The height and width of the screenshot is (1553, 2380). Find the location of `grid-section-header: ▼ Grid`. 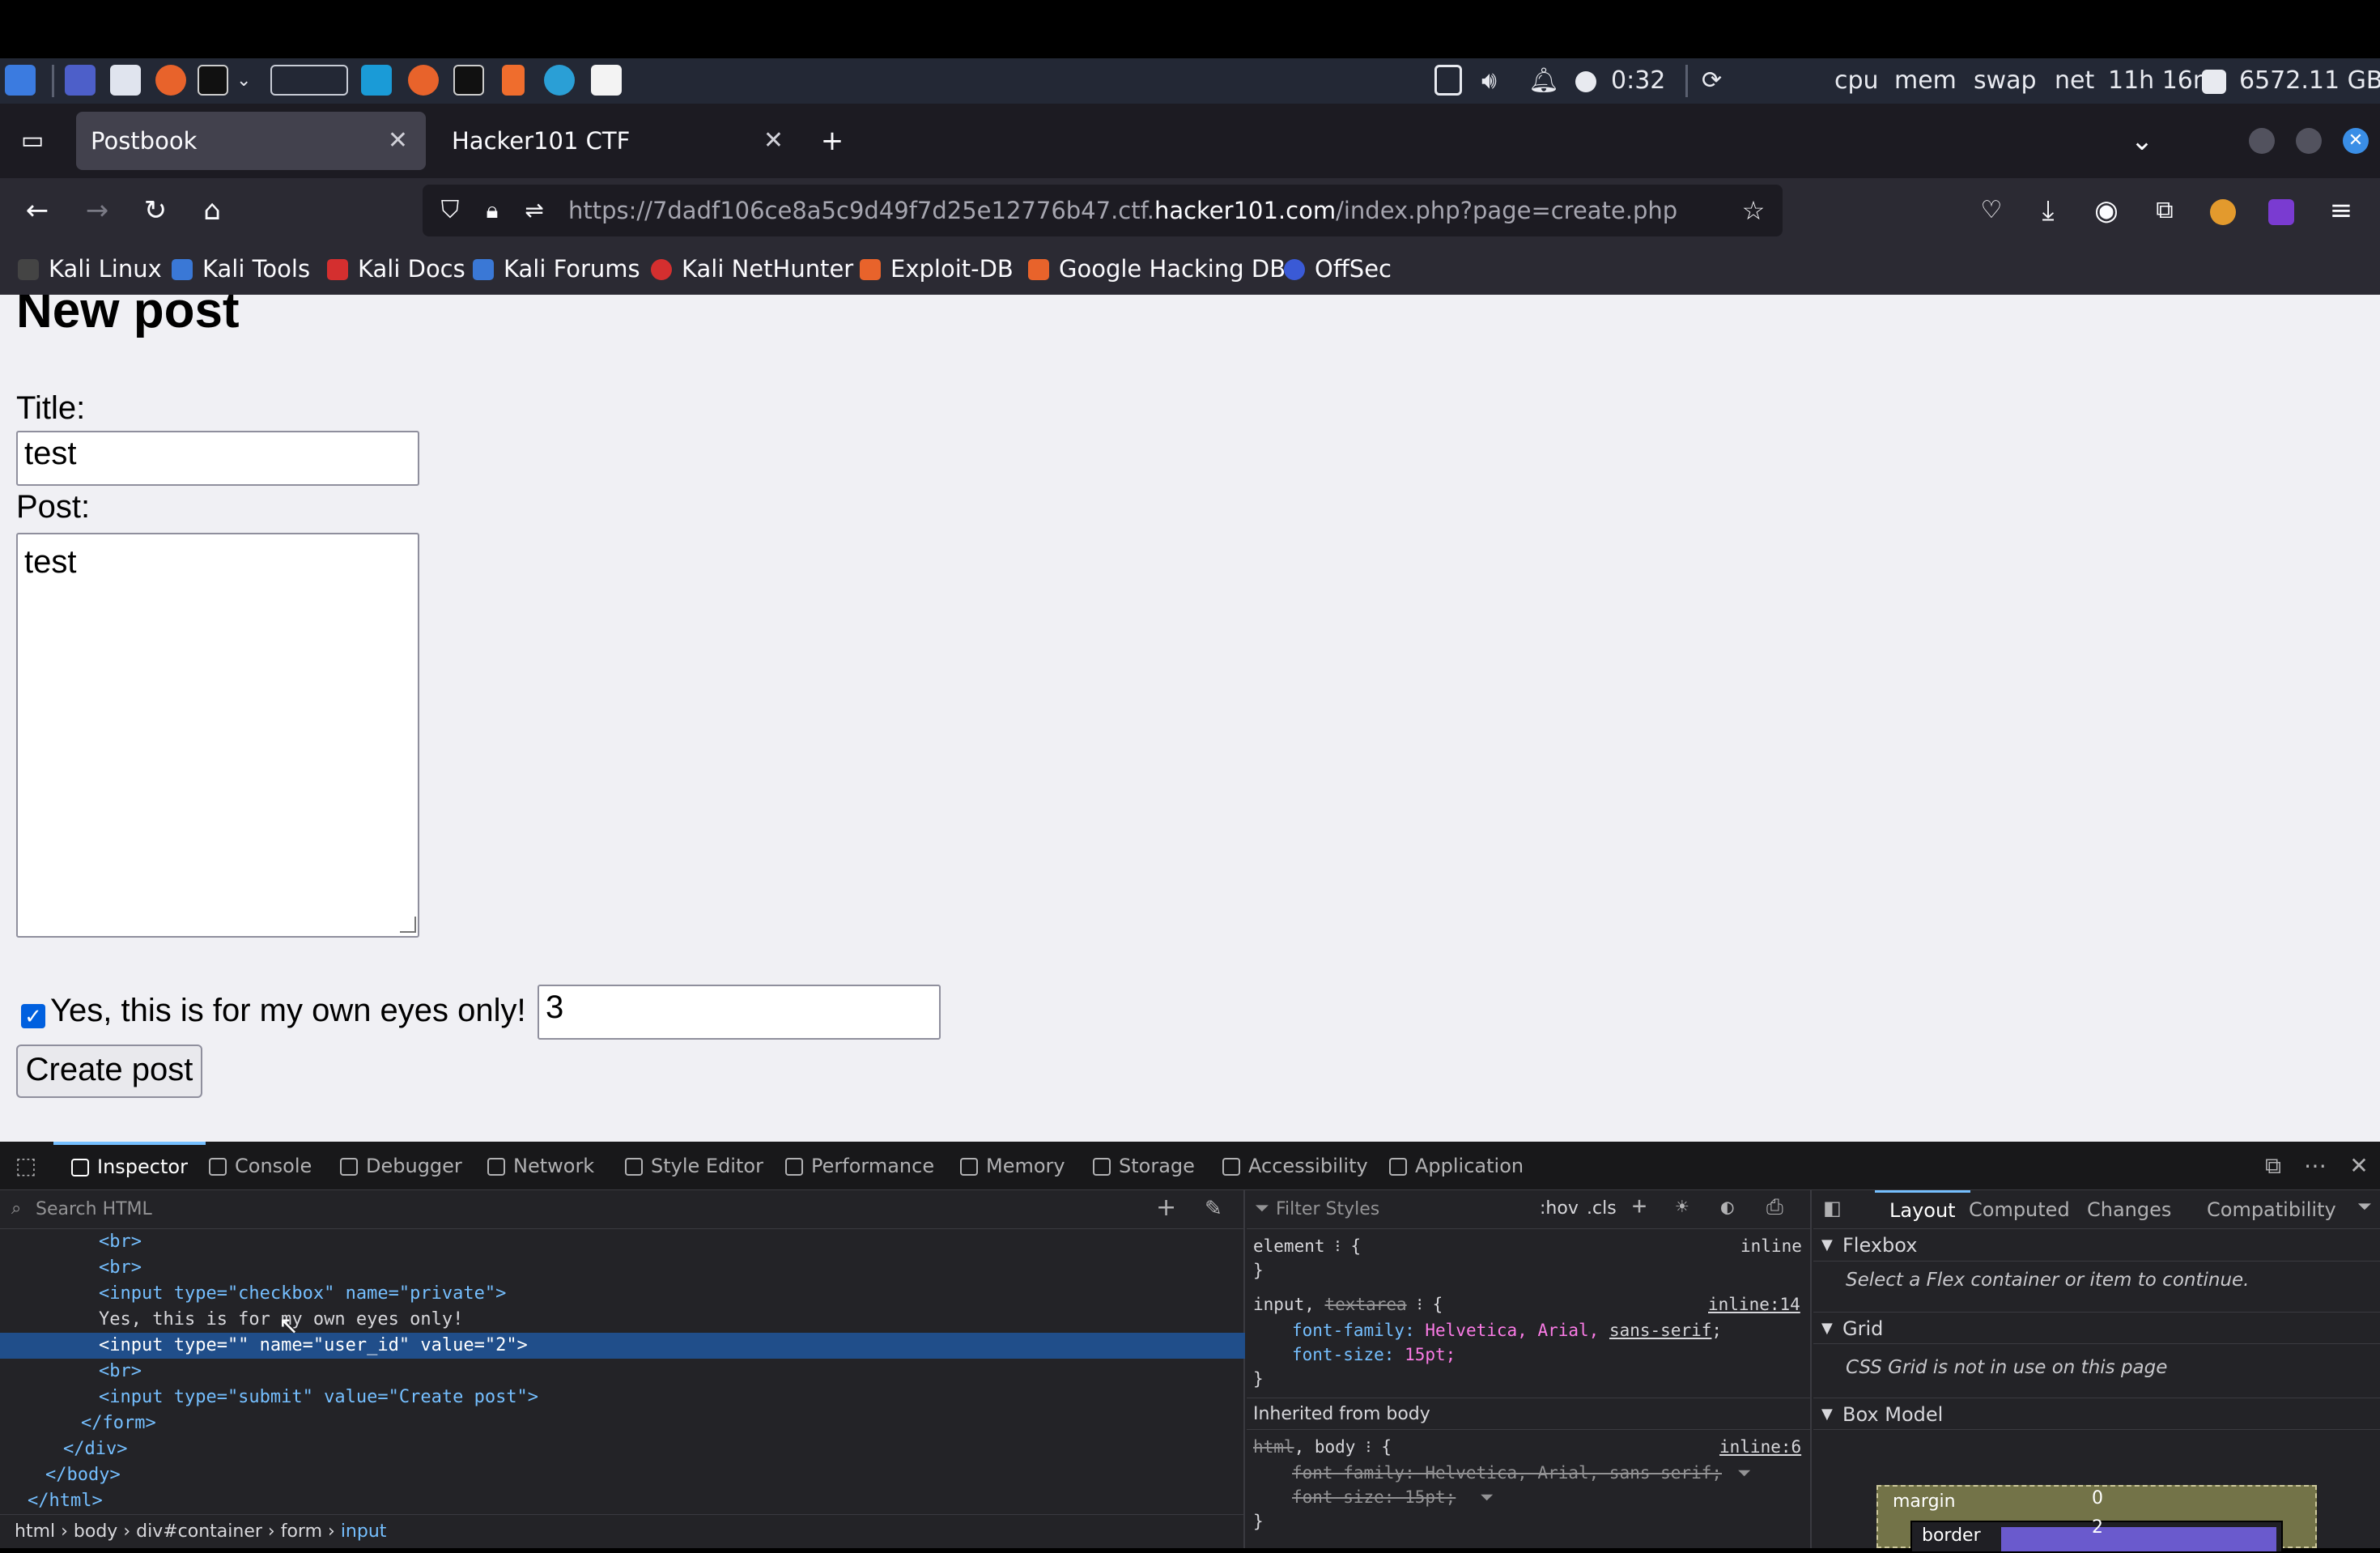

grid-section-header: ▼ Grid is located at coordinates (2096, 1328).